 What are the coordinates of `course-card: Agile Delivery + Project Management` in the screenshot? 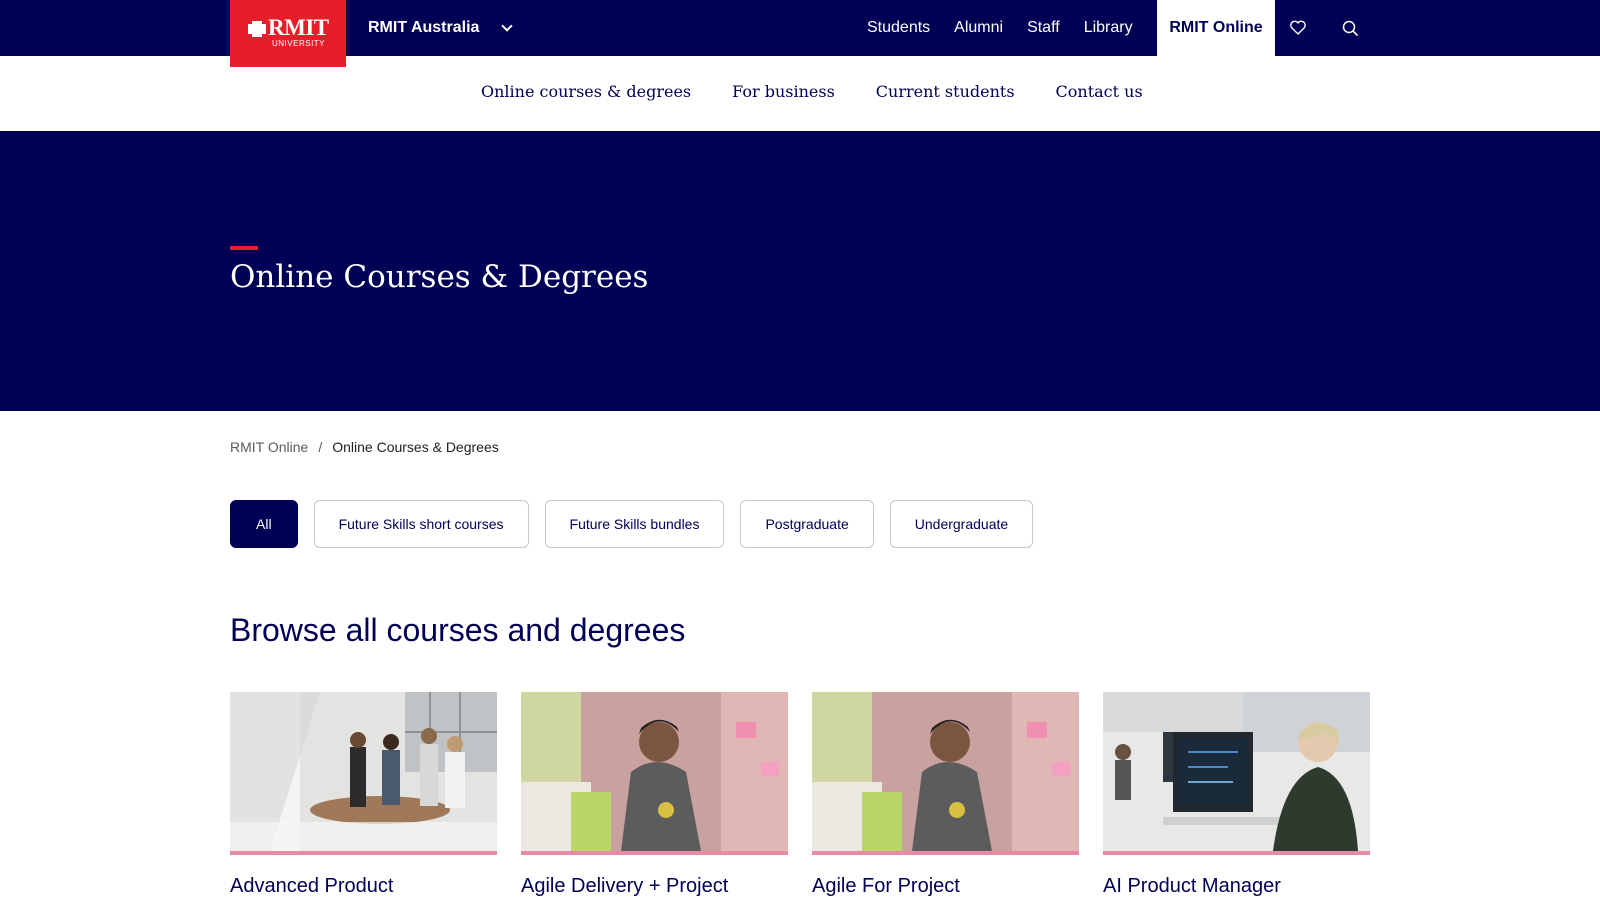 It's located at (654, 796).